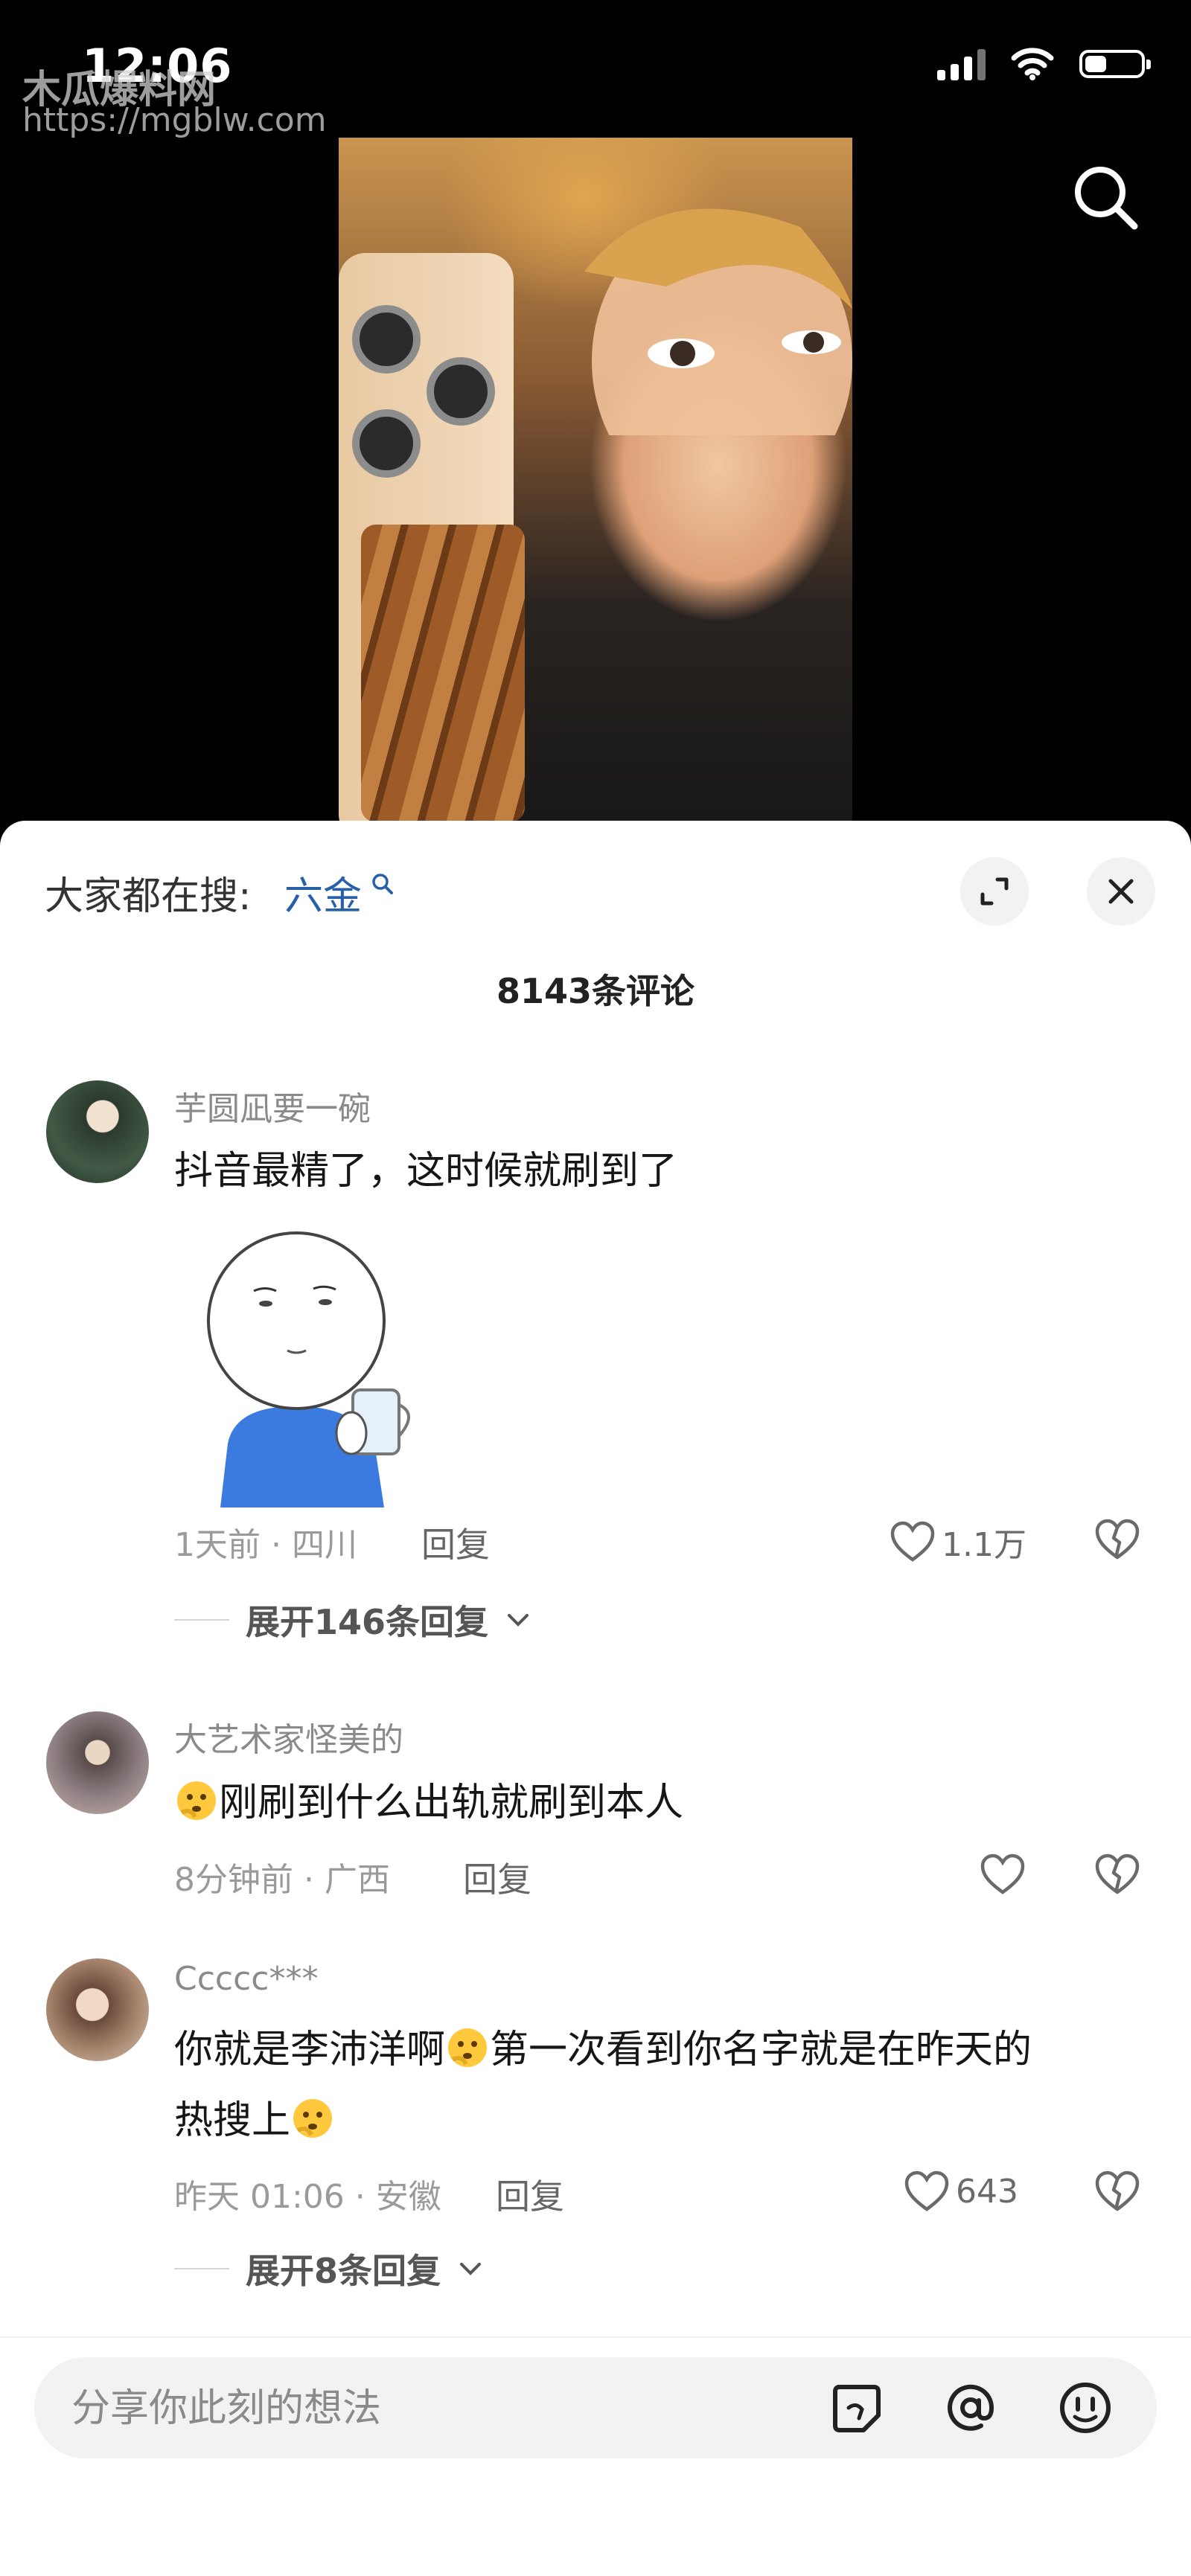 Image resolution: width=1191 pixels, height=2576 pixels. What do you see at coordinates (288, 1736) in the screenshot?
I see `comment-username: 大艺术家怪美的` at bounding box center [288, 1736].